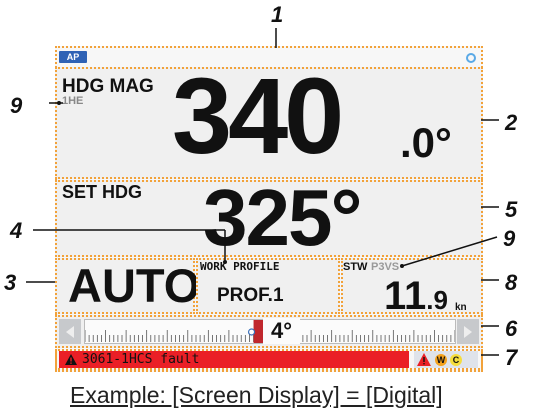 This screenshot has height=412, width=536. I want to click on callout-1: 1, so click(277, 14).